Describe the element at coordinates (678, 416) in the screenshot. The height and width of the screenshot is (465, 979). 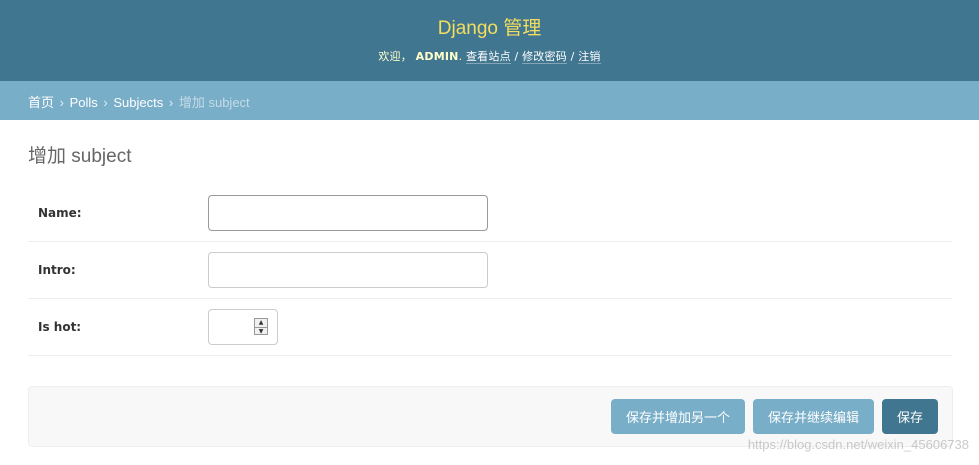
I see `save-and-add-another-button: 保存并增加另一个` at that location.